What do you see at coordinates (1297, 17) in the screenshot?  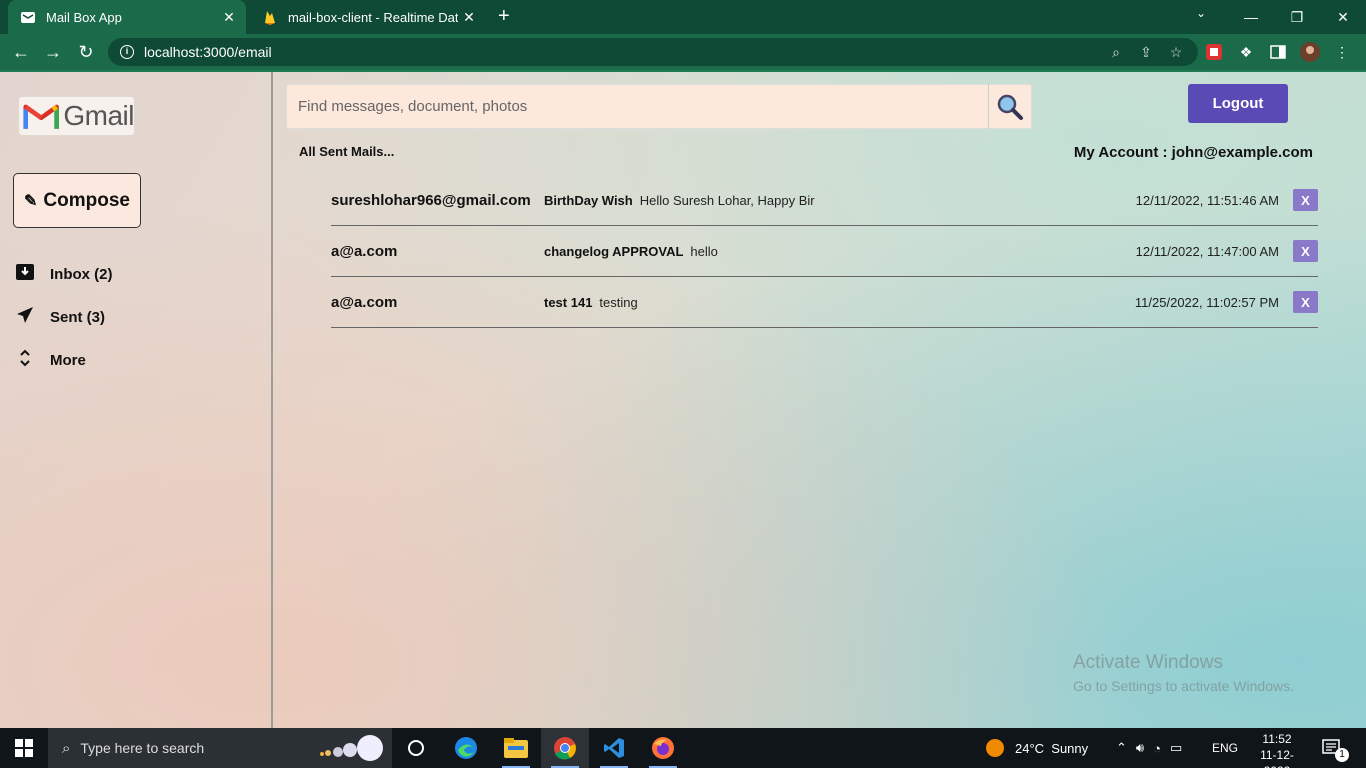 I see `restore-icon: ❐` at bounding box center [1297, 17].